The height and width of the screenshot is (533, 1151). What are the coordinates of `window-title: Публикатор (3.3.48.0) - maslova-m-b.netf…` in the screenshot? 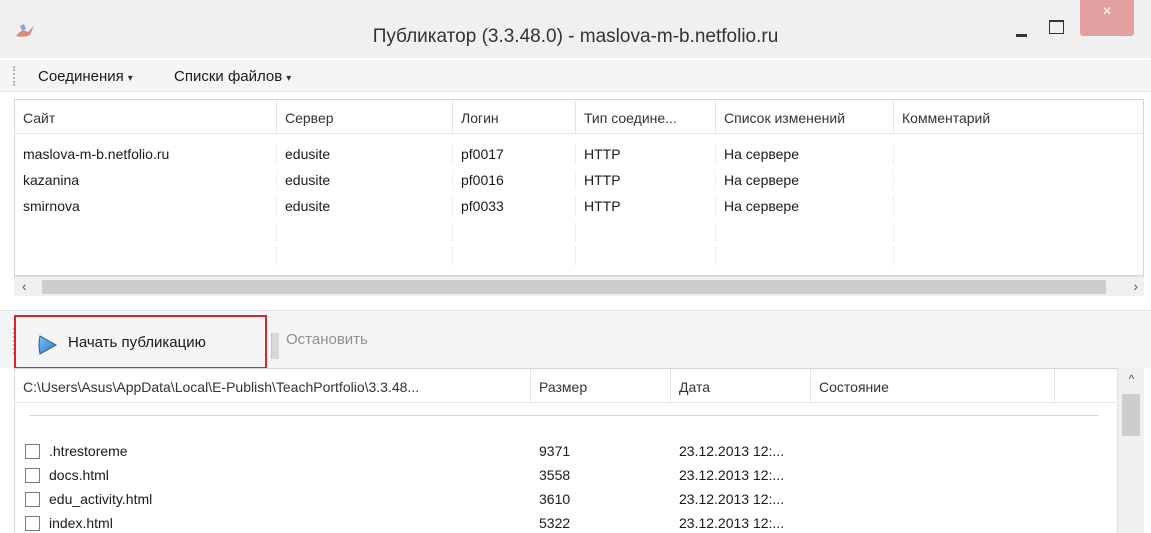 It's located at (575, 36).